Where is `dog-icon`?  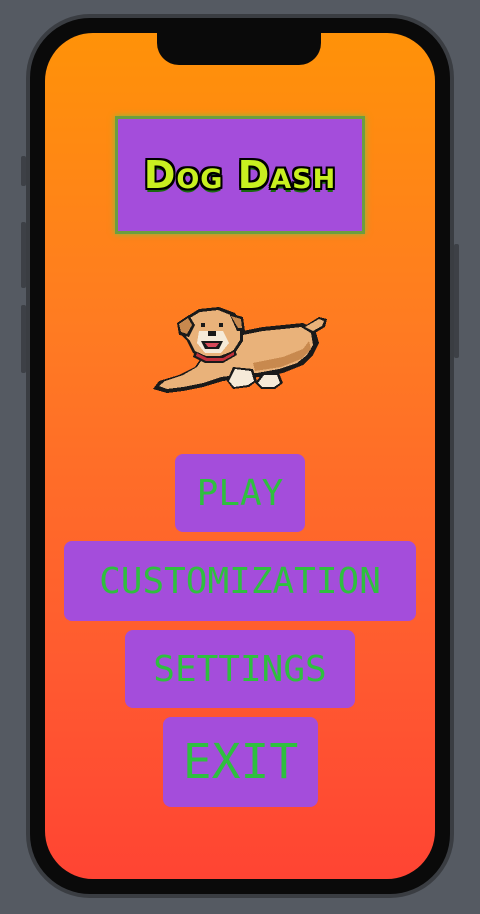
dog-icon is located at coordinates (240, 350).